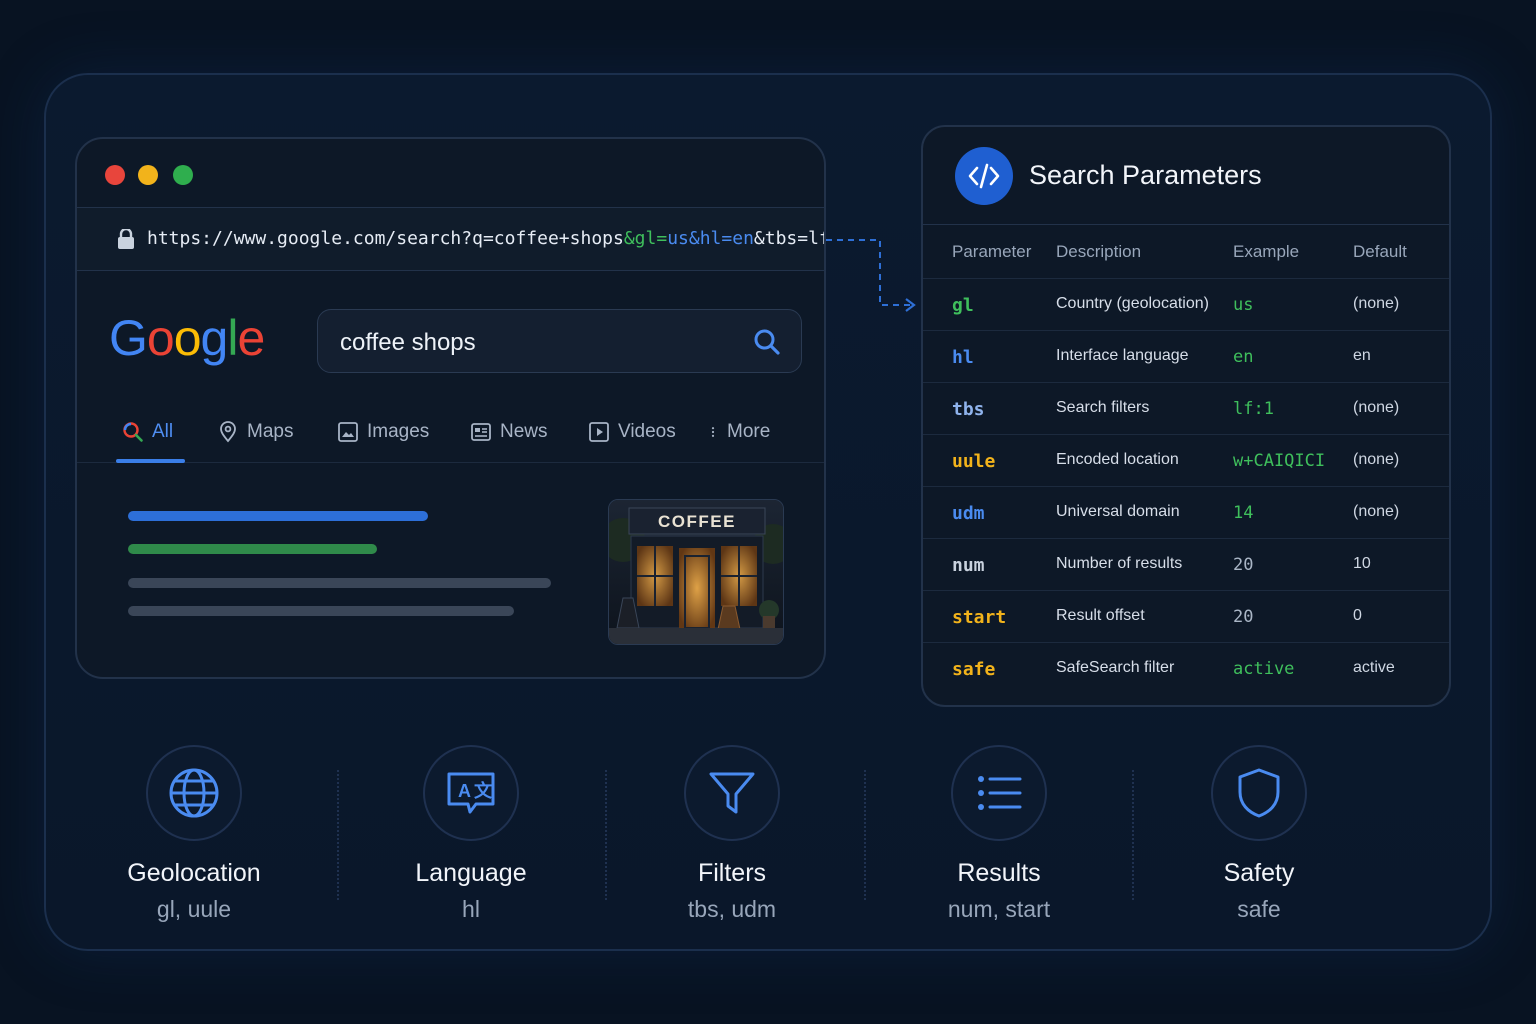 The width and height of the screenshot is (1536, 1024). What do you see at coordinates (697, 521) in the screenshot?
I see `coffee-sign-text: COFFEE` at bounding box center [697, 521].